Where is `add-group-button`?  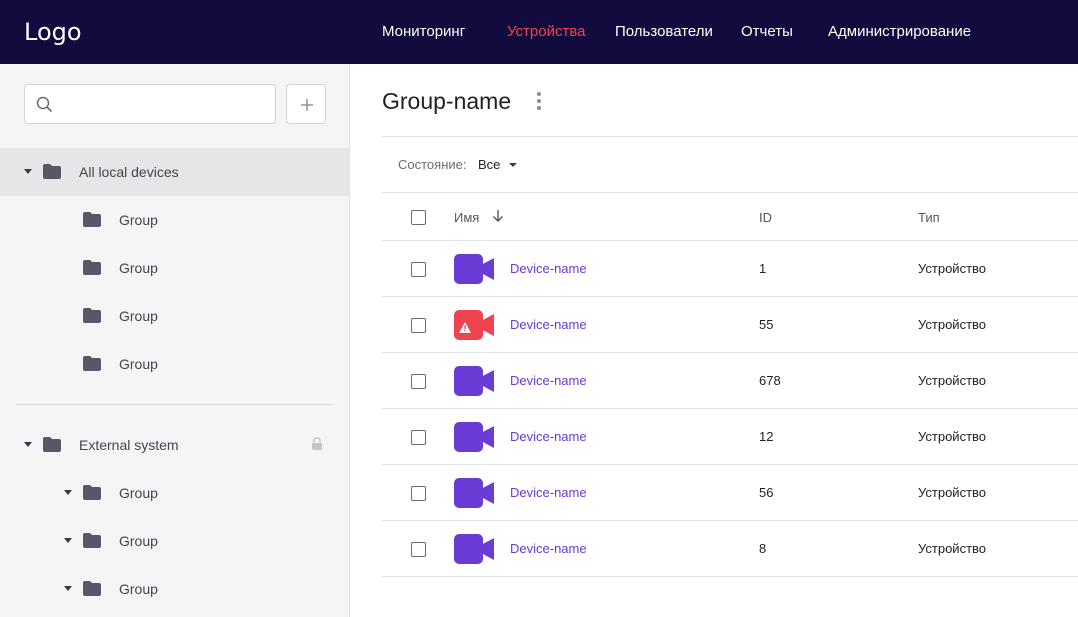 add-group-button is located at coordinates (306, 104).